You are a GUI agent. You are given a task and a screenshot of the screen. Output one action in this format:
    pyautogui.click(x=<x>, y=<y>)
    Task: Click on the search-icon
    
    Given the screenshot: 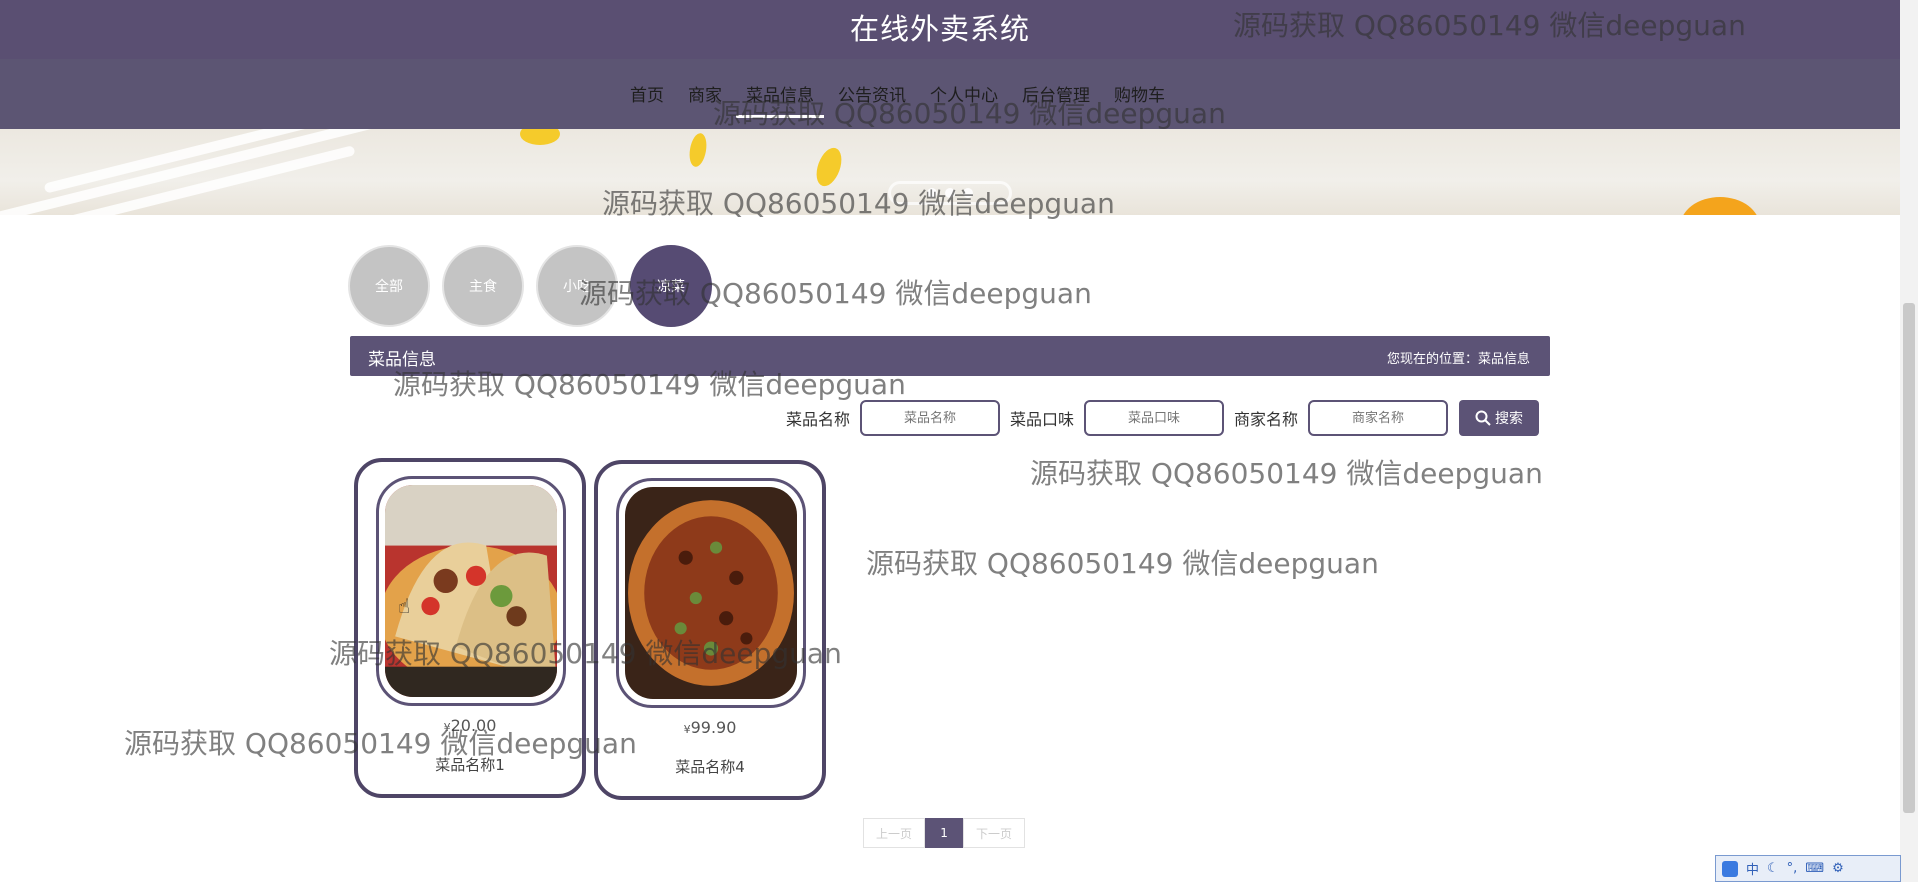 What is the action you would take?
    pyautogui.click(x=1483, y=418)
    